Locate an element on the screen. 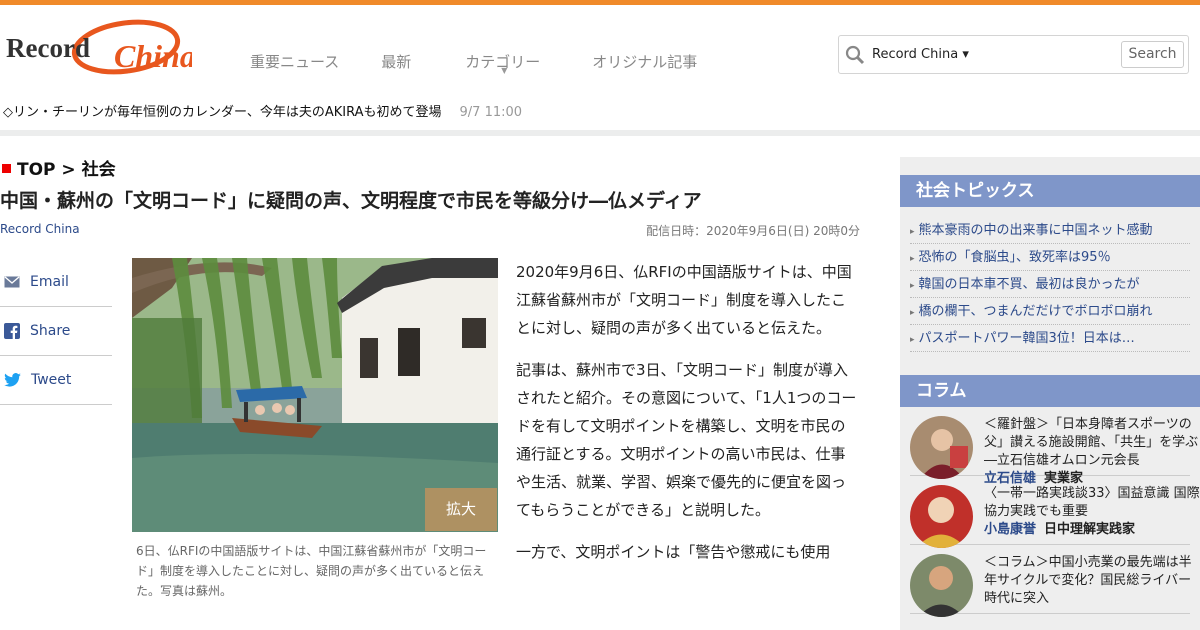 This screenshot has height=630, width=1200. share-twitter-button: Tweet is located at coordinates (56, 380).